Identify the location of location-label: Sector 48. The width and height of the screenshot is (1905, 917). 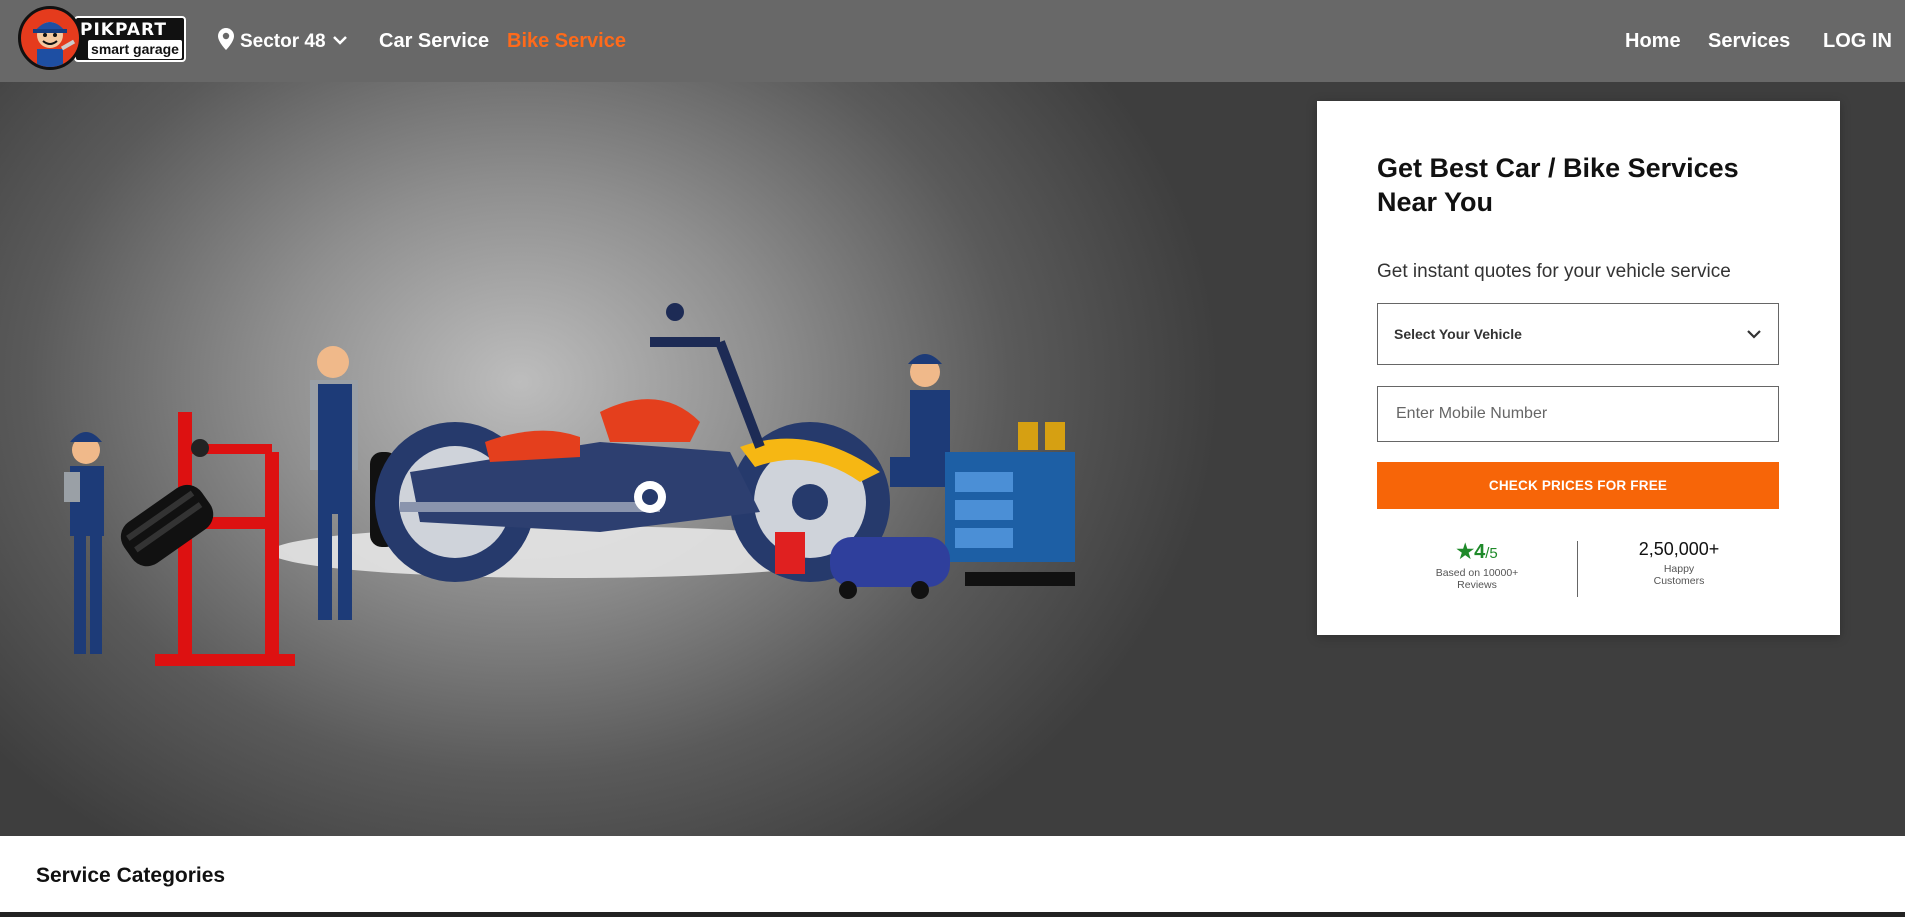
(283, 41).